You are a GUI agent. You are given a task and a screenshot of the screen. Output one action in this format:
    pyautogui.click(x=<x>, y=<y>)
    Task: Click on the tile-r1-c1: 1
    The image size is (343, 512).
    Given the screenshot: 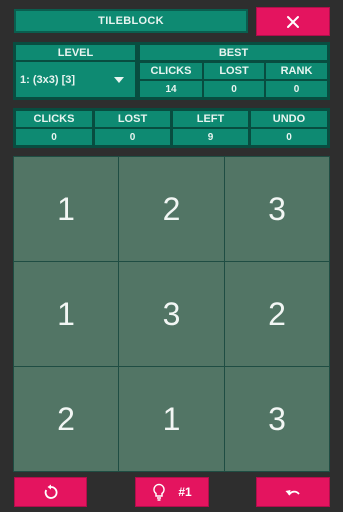 What is the action you would take?
    pyautogui.click(x=66, y=209)
    